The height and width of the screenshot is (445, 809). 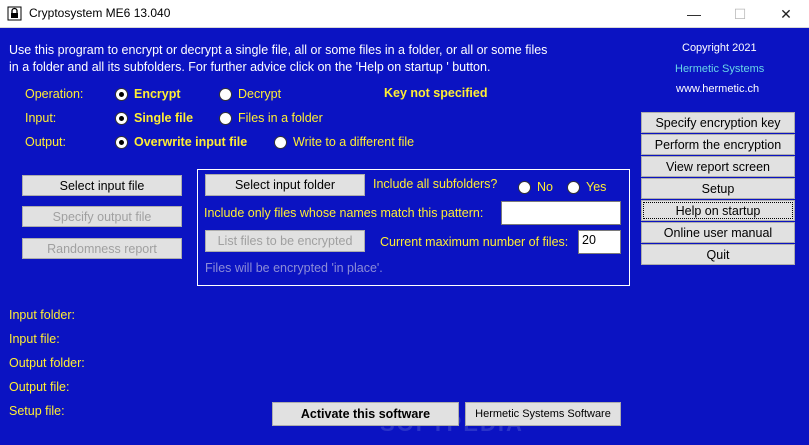 I want to click on input-file-label: Input file:, so click(x=34, y=339).